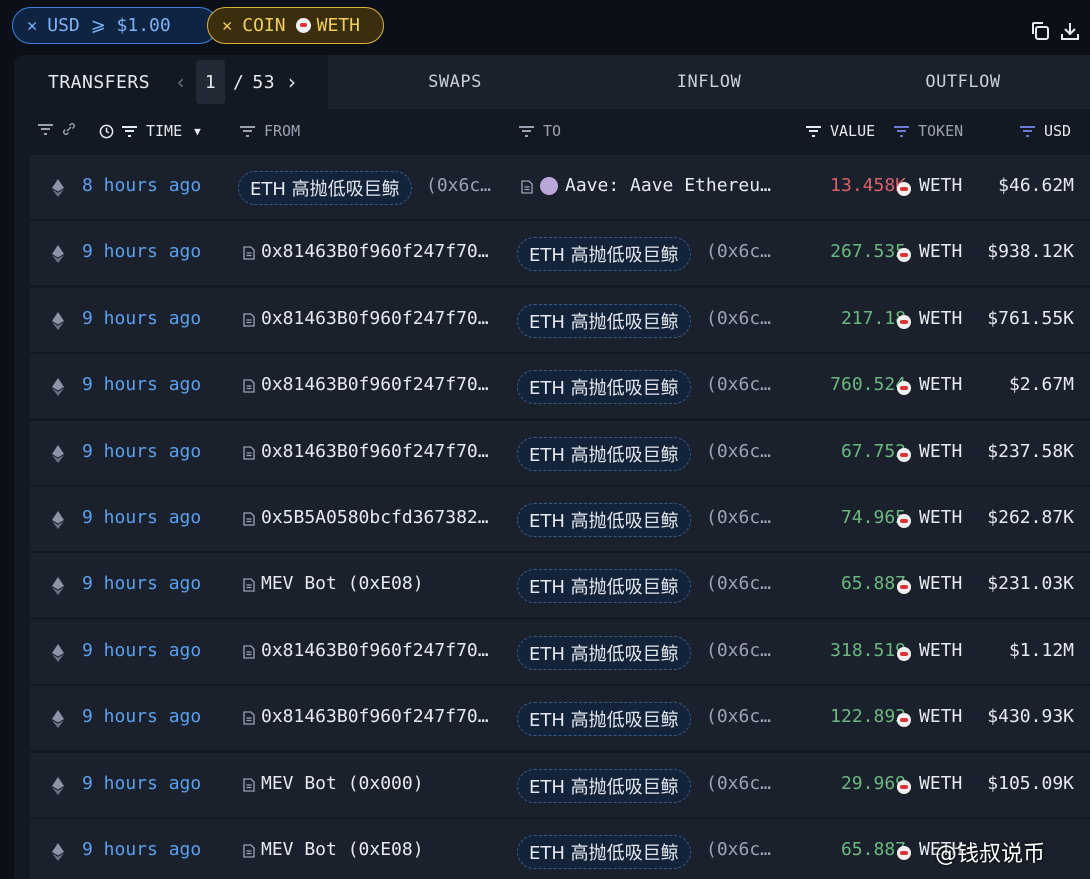 The height and width of the screenshot is (879, 1090). What do you see at coordinates (941, 131) in the screenshot?
I see `token-column-label: TOKEN` at bounding box center [941, 131].